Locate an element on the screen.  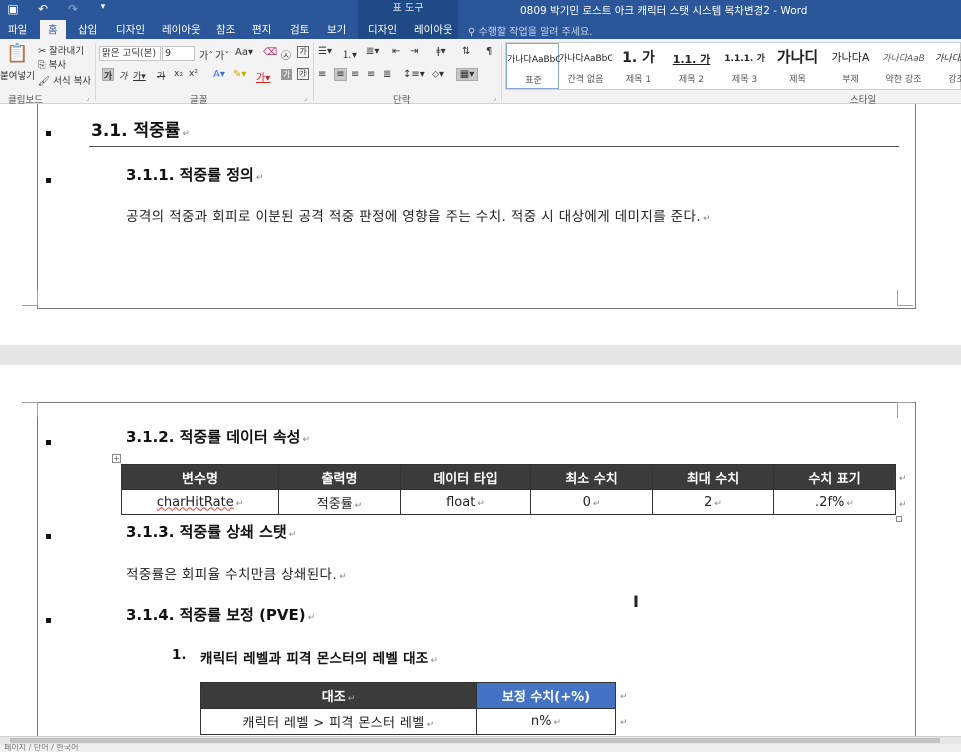
style-normal: 가나다AaBbC 표준 is located at coordinates (533, 66).